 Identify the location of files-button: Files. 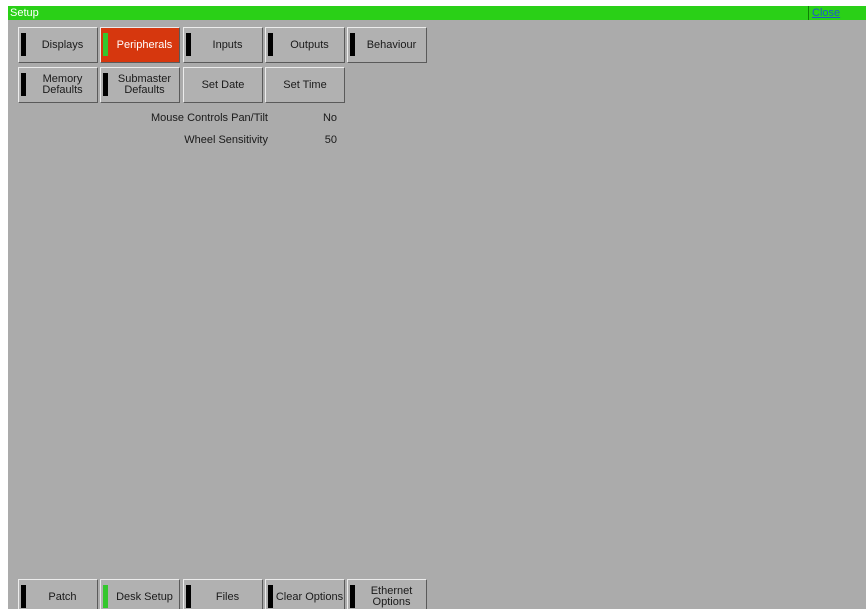
(223, 594).